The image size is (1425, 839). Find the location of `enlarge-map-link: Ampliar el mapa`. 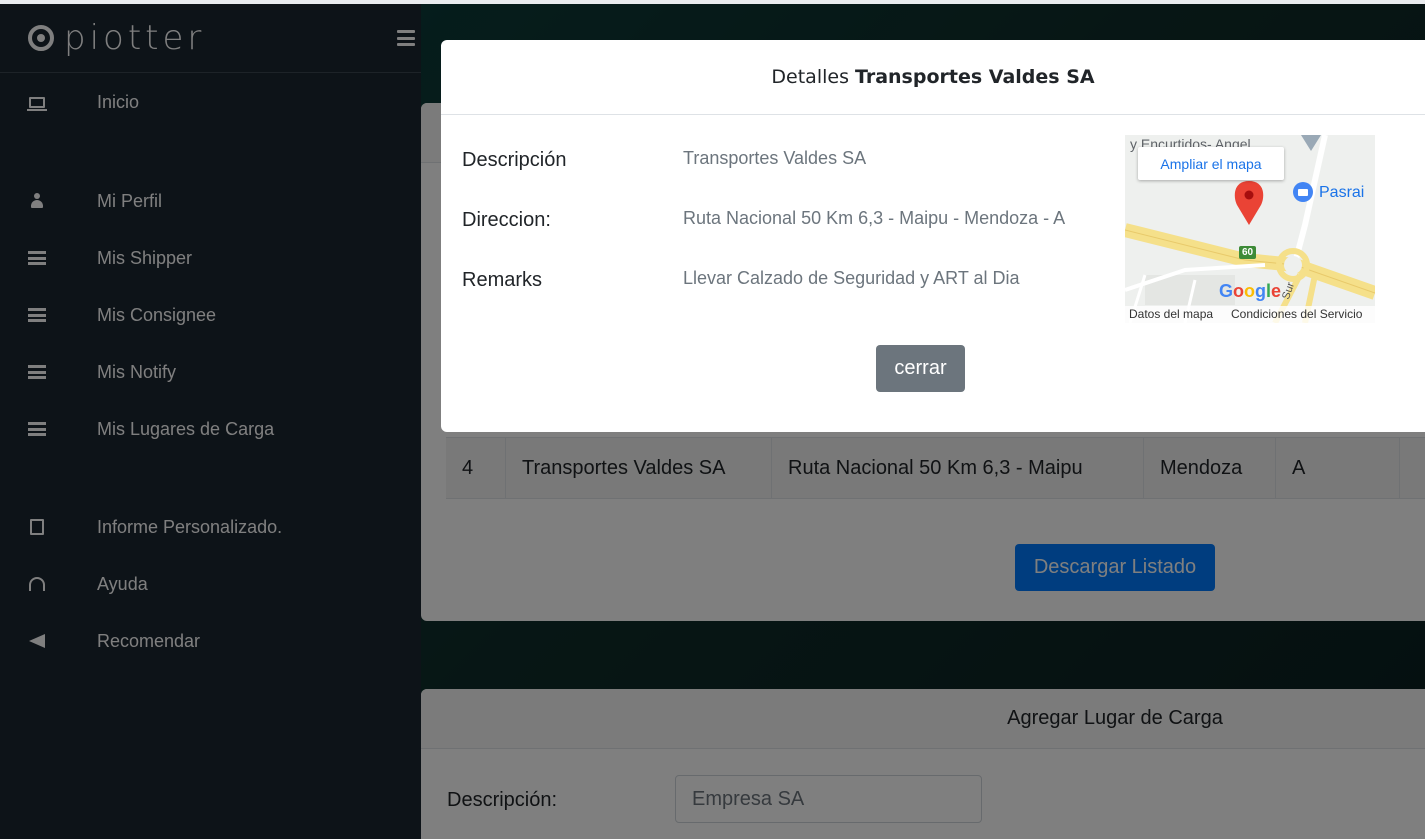

enlarge-map-link: Ampliar el mapa is located at coordinates (1211, 163).